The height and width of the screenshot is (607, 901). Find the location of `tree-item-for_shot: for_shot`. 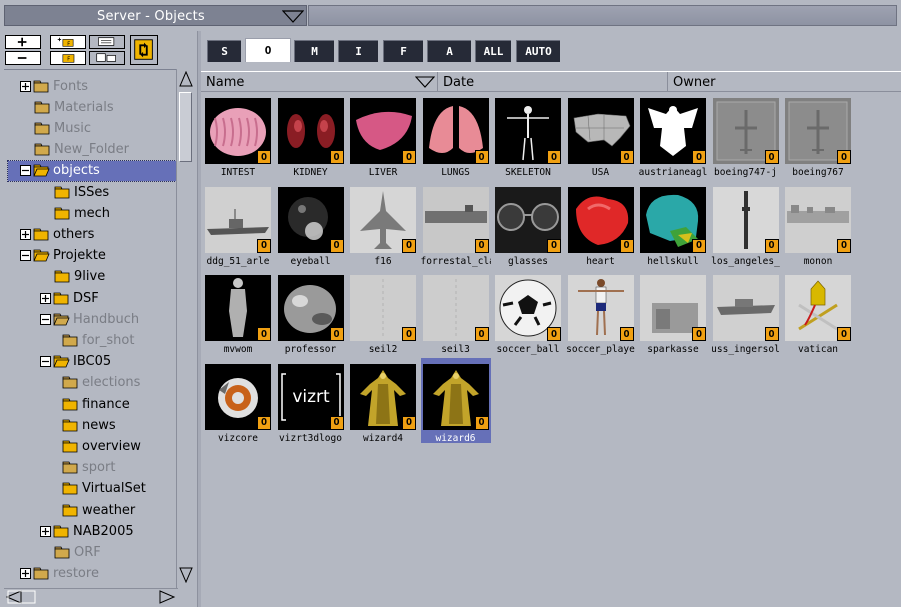

tree-item-for_shot: for_shot is located at coordinates (98, 340).